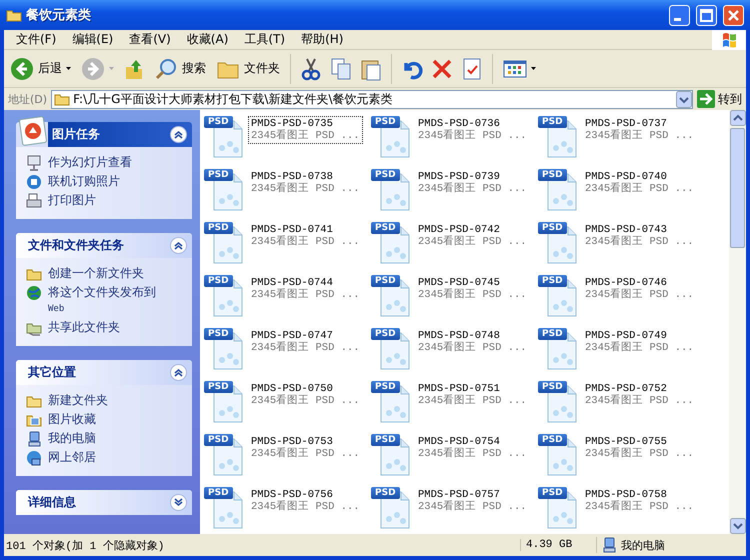 This screenshot has height=560, width=750. What do you see at coordinates (178, 502) in the screenshot?
I see `expand-icon` at bounding box center [178, 502].